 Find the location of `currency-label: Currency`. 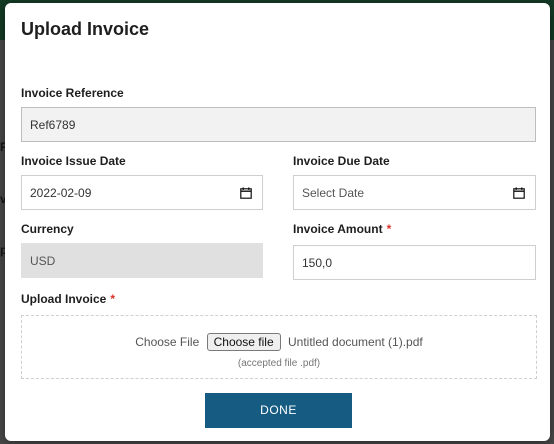

currency-label: Currency is located at coordinates (47, 229).